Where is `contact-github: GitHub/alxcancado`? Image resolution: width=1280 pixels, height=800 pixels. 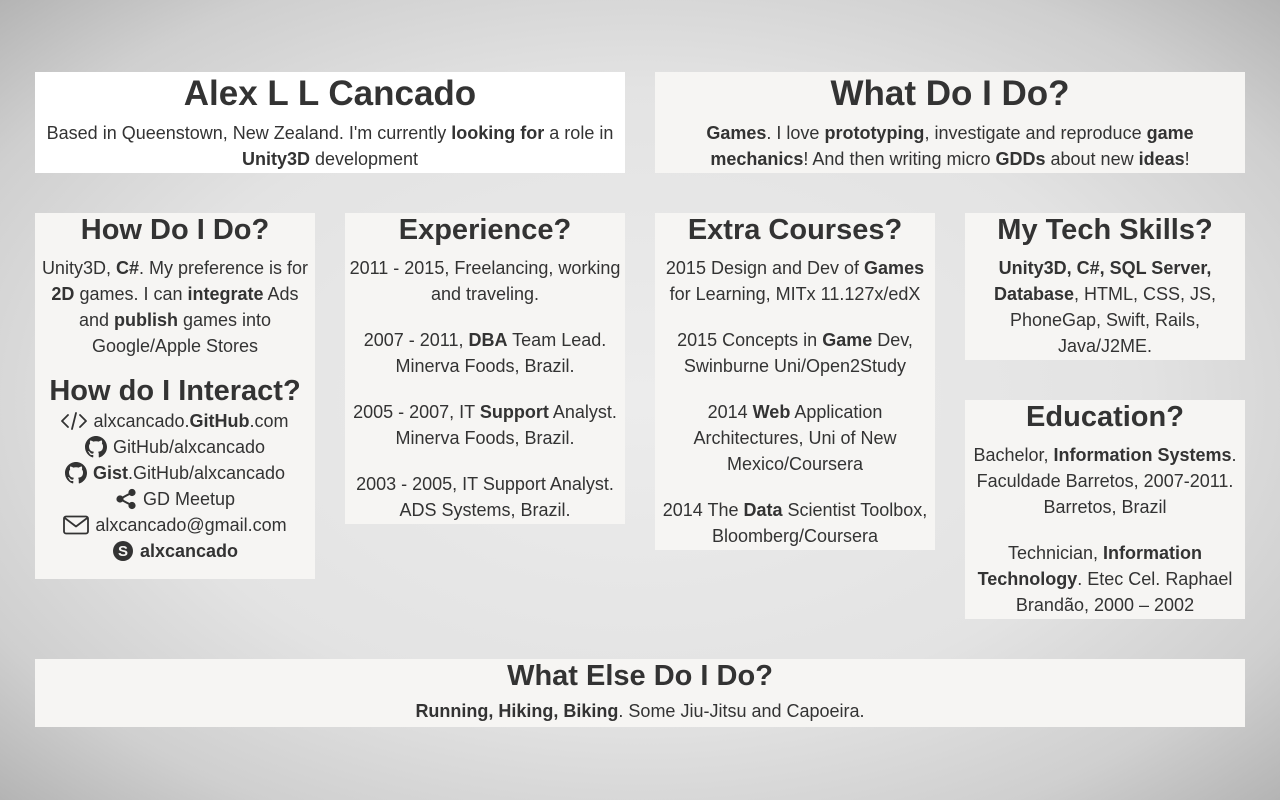 contact-github: GitHub/alxcancado is located at coordinates (175, 447).